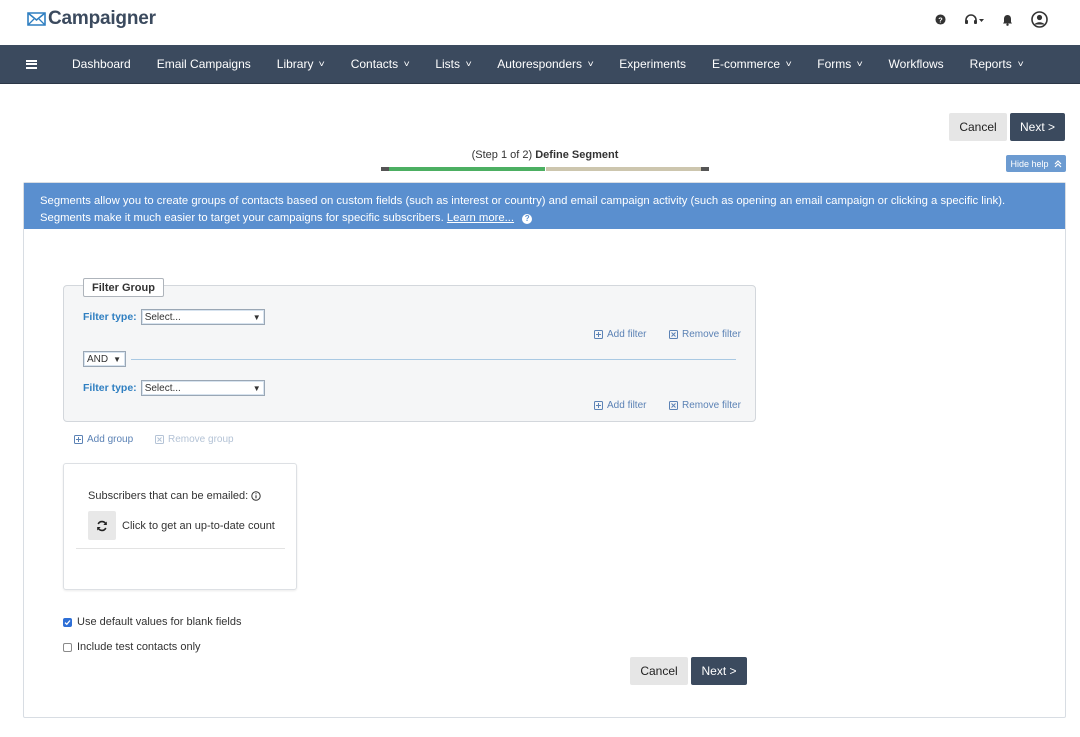 Image resolution: width=1080 pixels, height=737 pixels. Describe the element at coordinates (502, 155) in the screenshot. I see `step-prefix: (Step 1 of 2)` at that location.